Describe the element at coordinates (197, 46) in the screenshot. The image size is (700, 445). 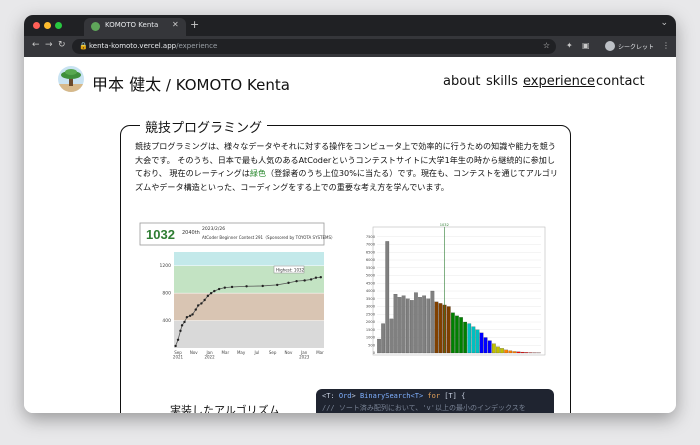
I see `url-path: /experience` at that location.